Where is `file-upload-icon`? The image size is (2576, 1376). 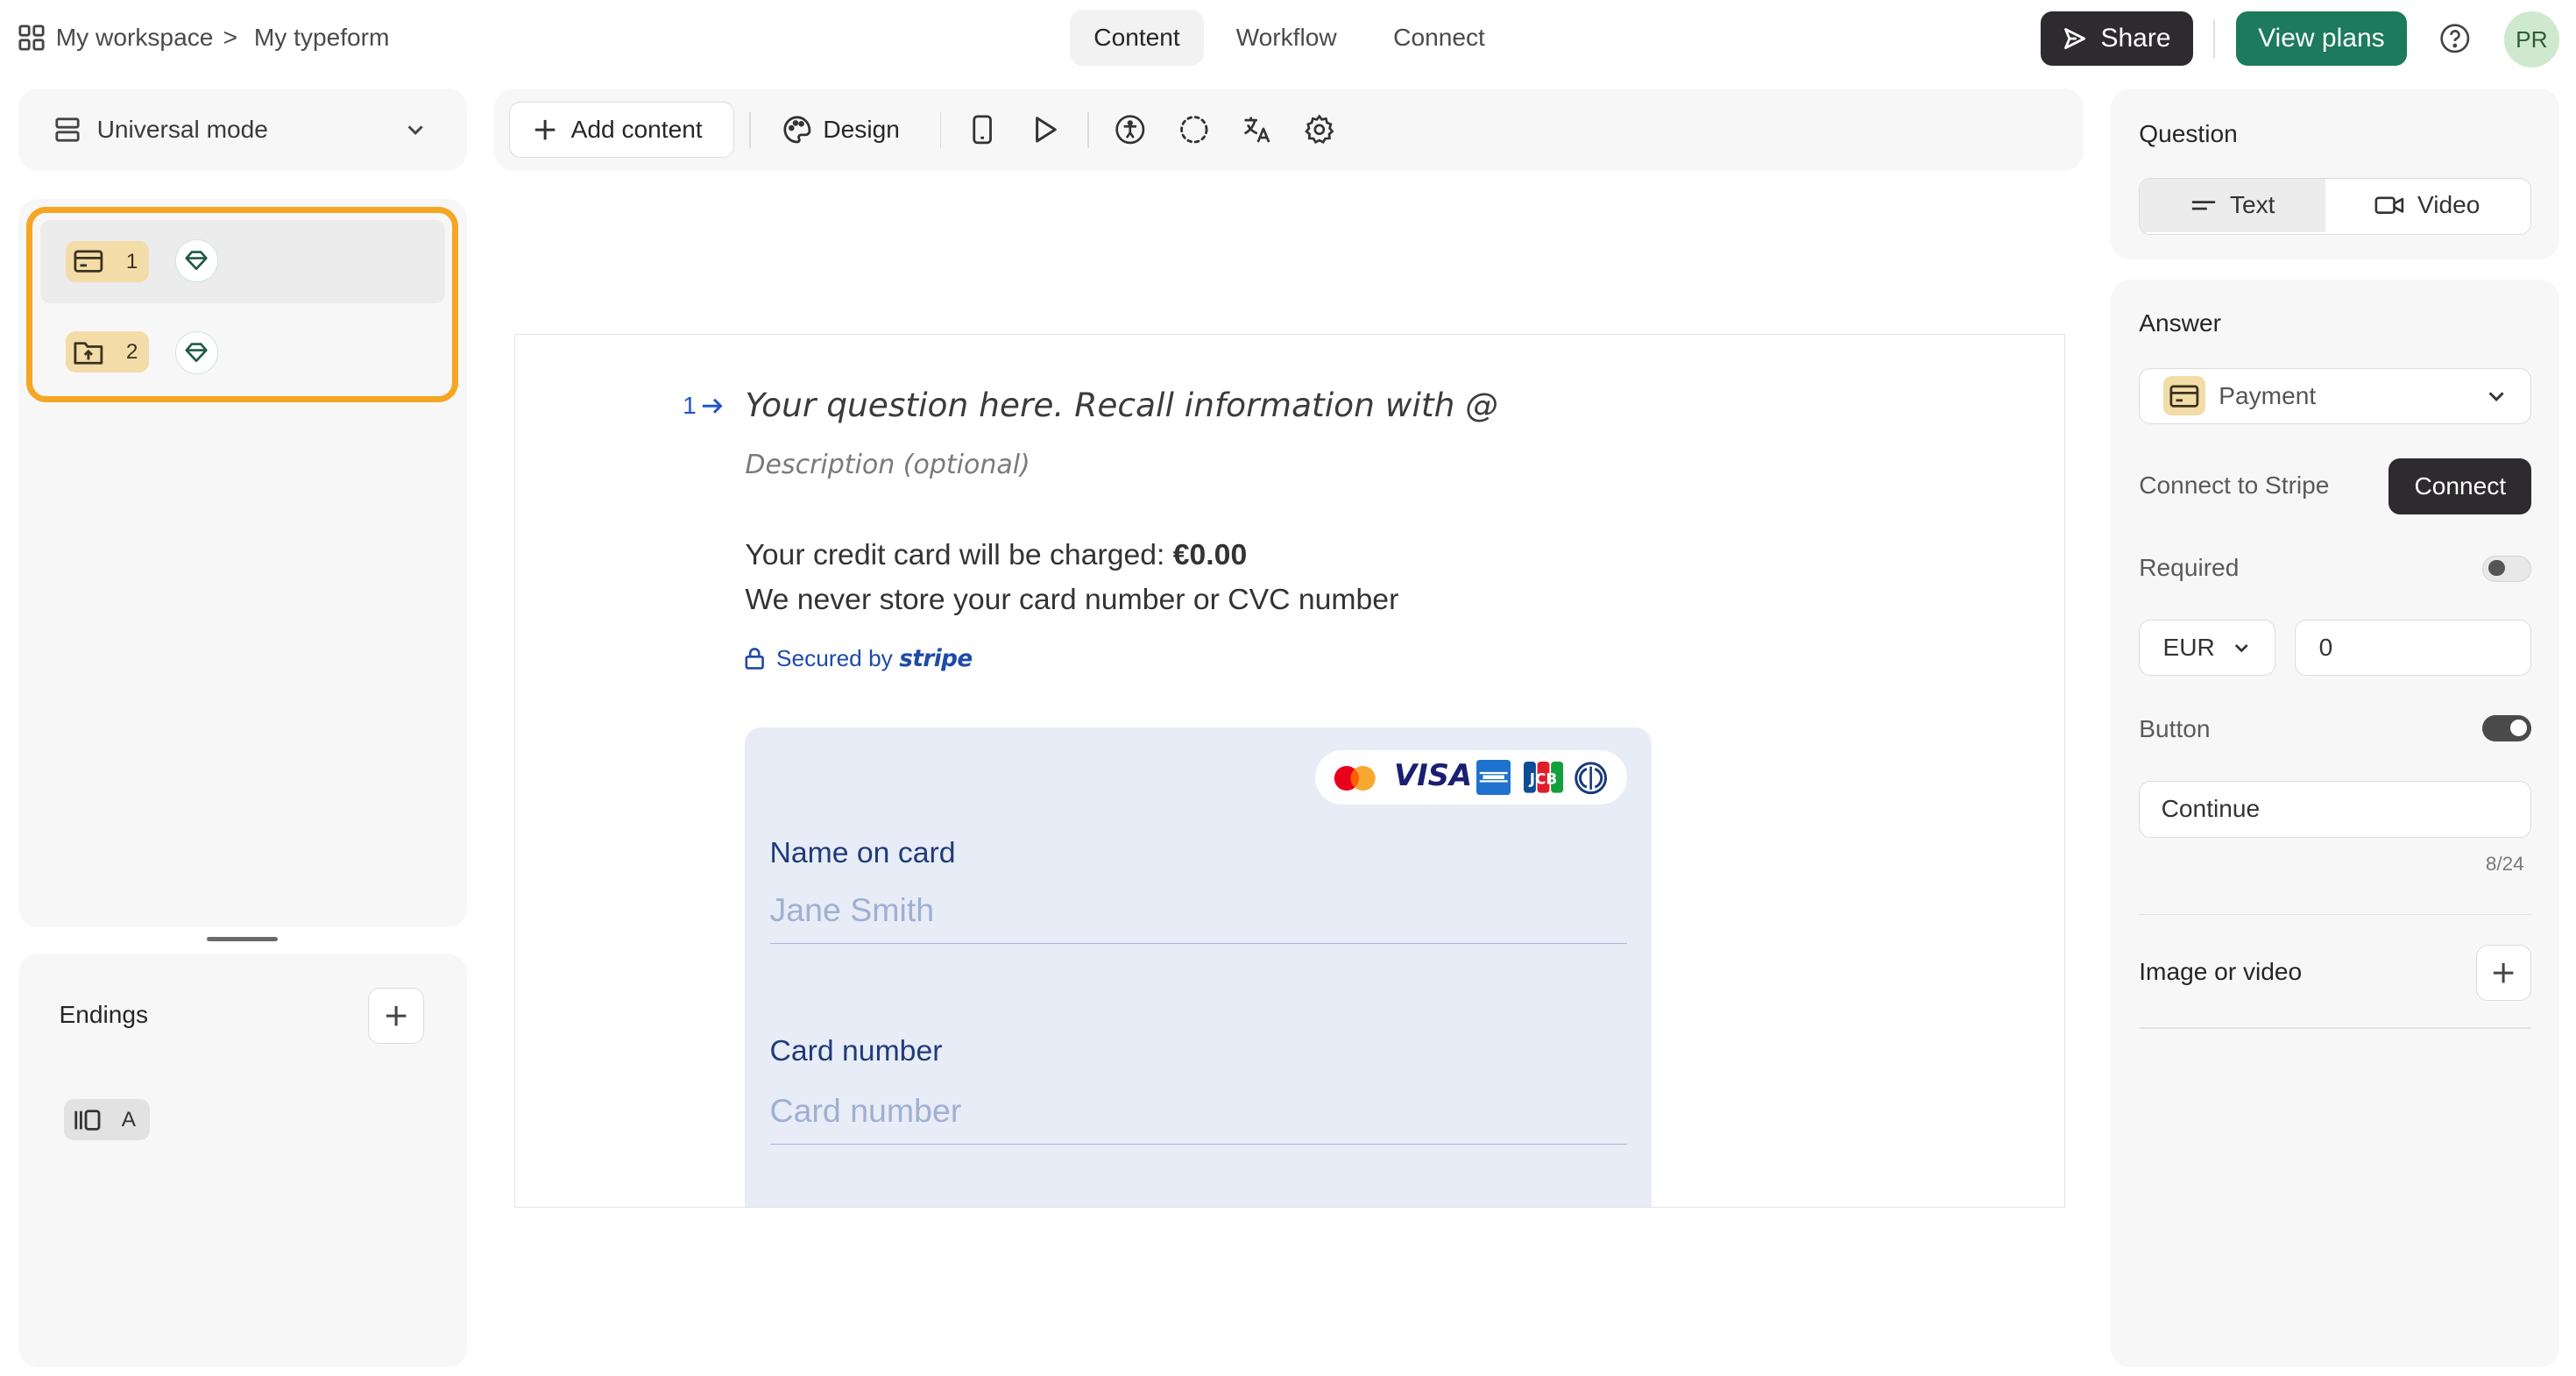 file-upload-icon is located at coordinates (88, 352).